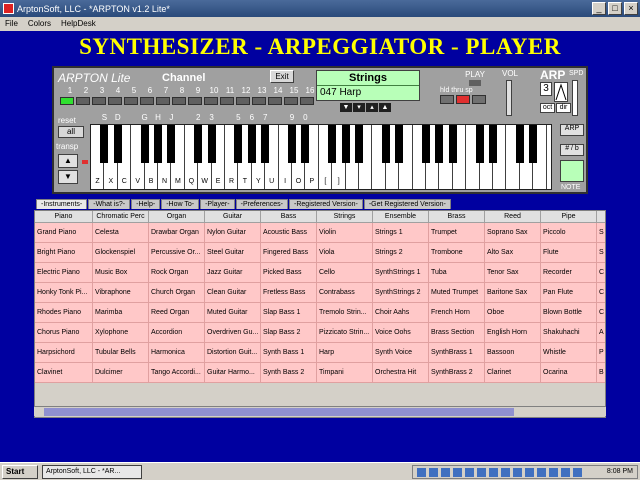  Describe the element at coordinates (121, 233) in the screenshot. I see `table-cell: Celesta` at that location.